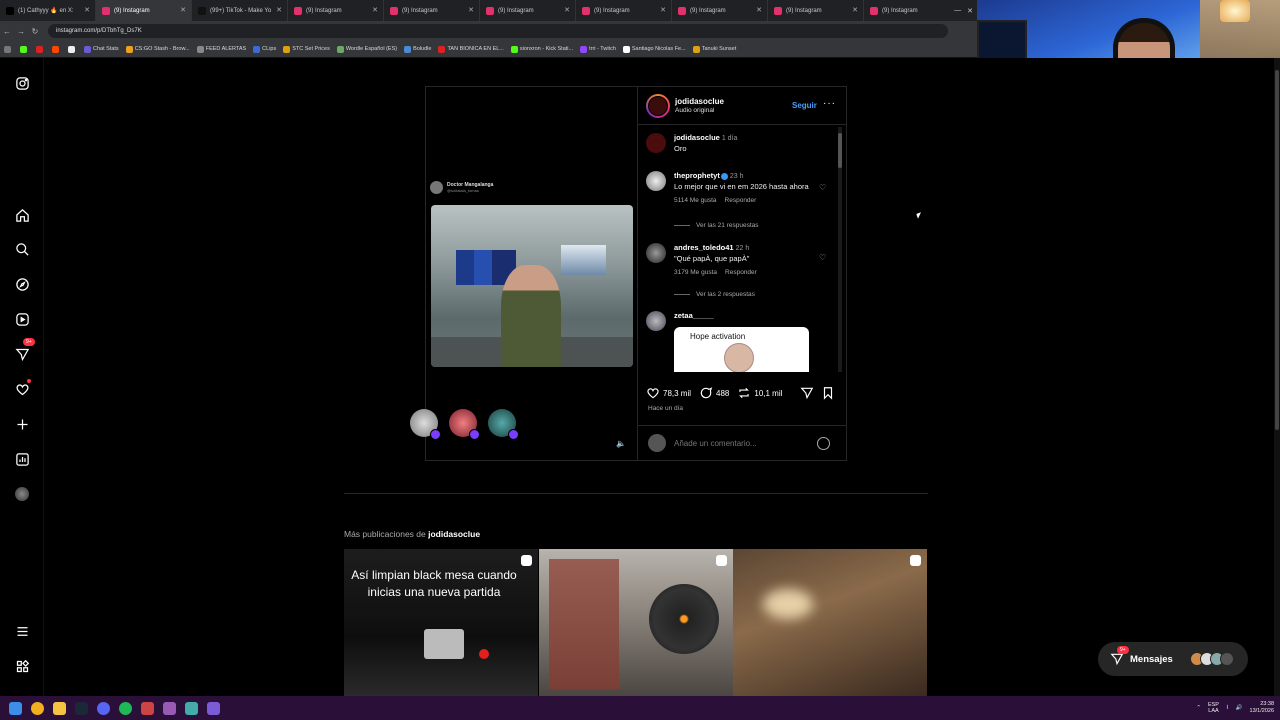 The image size is (1280, 720). Describe the element at coordinates (22, 83) in the screenshot. I see `instagram-logo-icon` at that location.